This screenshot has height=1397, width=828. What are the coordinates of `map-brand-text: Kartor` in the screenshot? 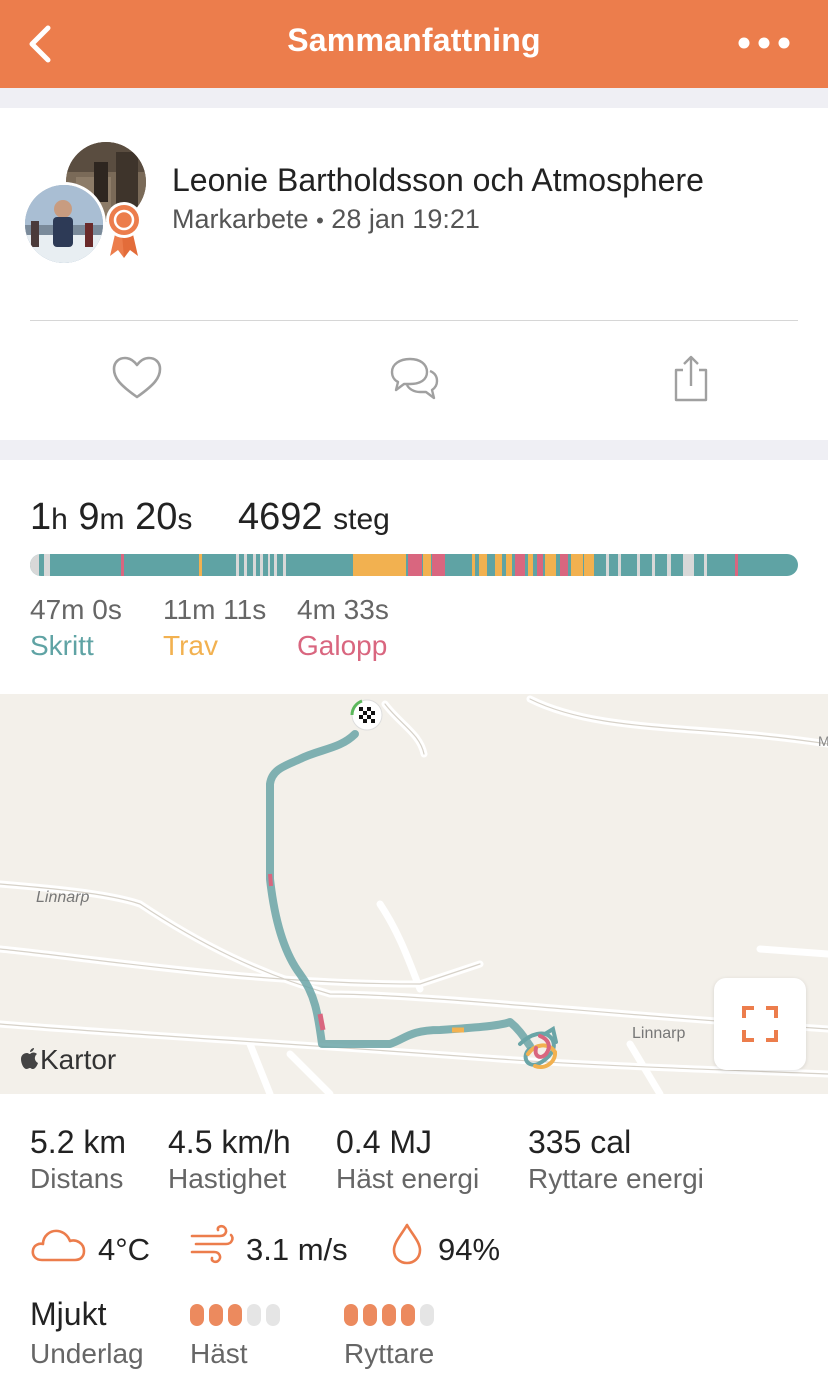 It's located at (78, 1059).